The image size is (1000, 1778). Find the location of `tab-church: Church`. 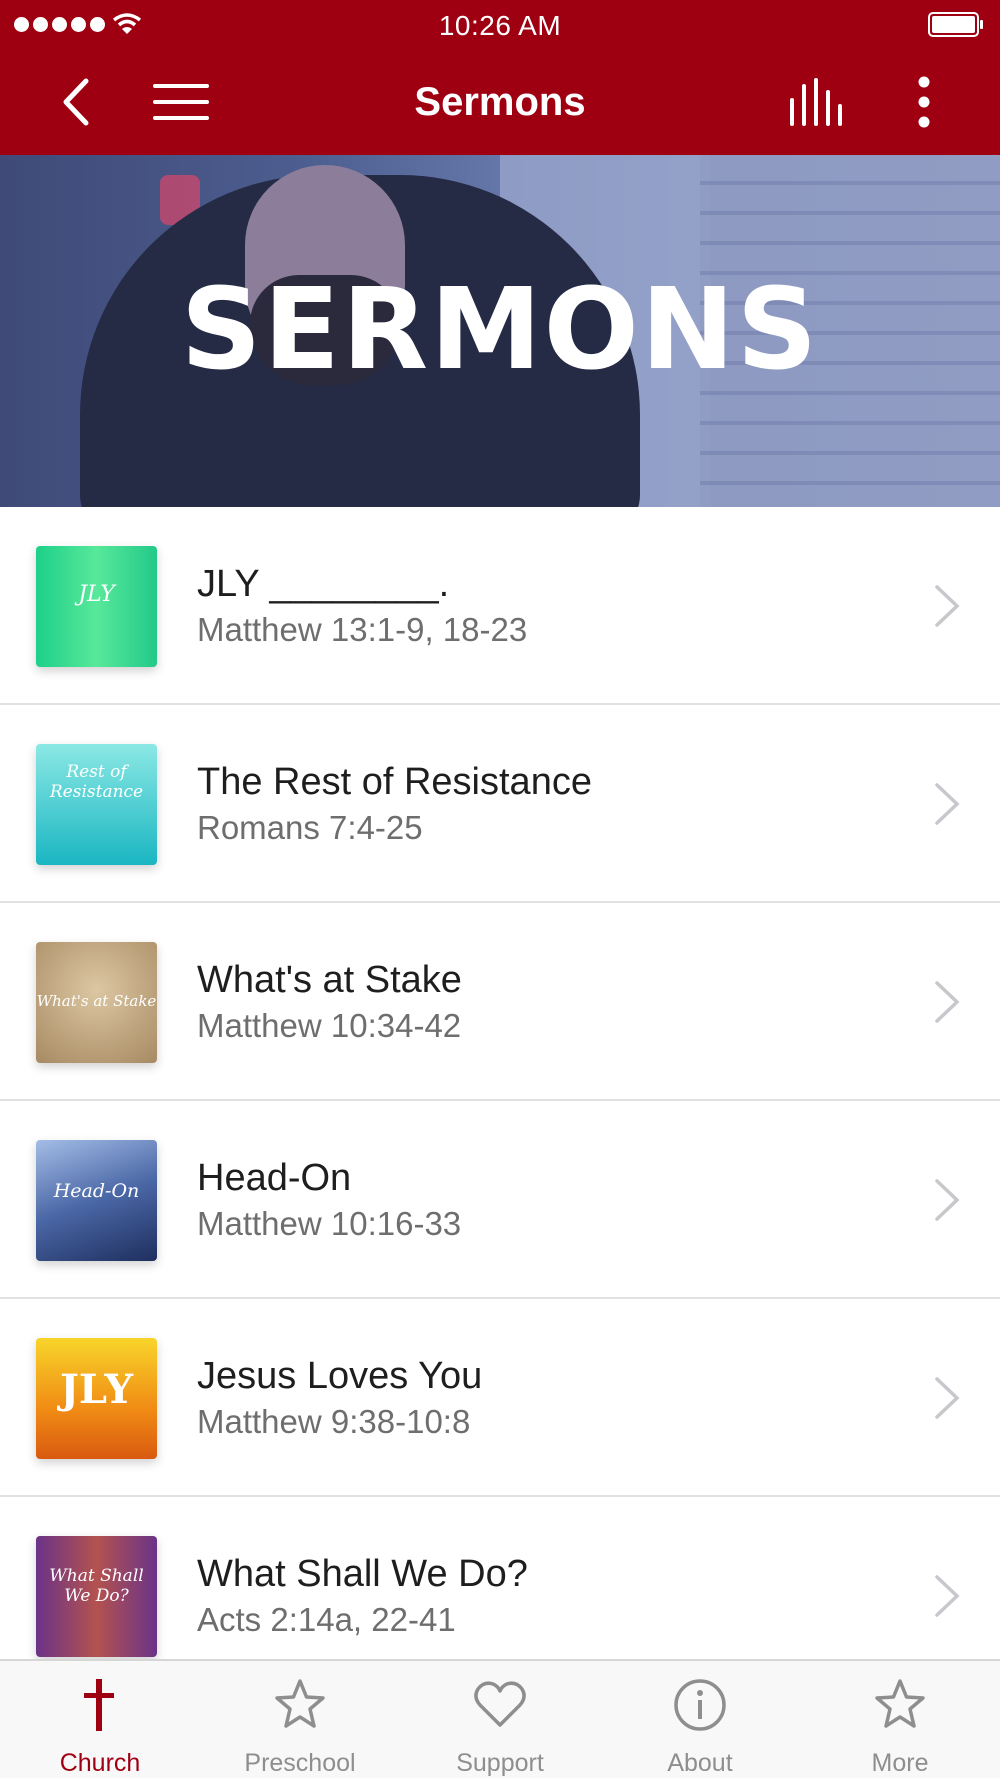

tab-church: Church is located at coordinates (100, 1719).